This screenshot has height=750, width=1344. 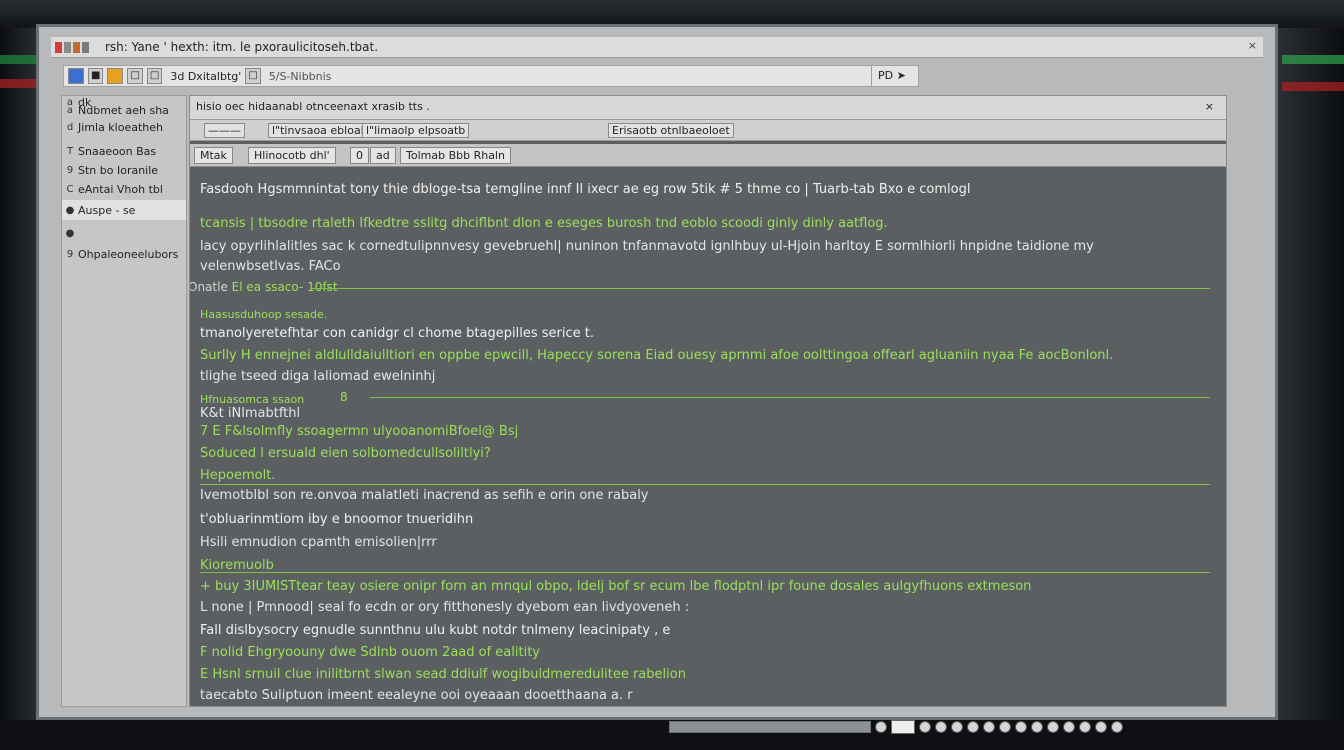 I want to click on sidebar-item: 9 Stn bo Ioranile, so click(x=124, y=170).